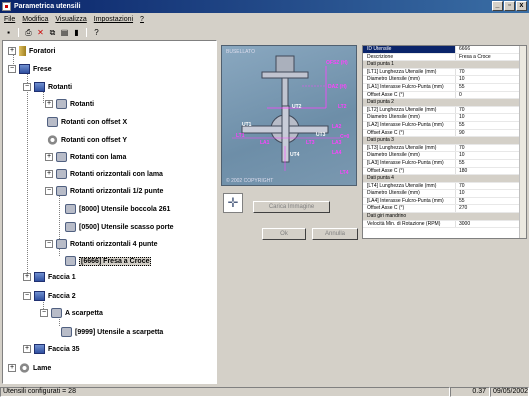  Describe the element at coordinates (509, 6) in the screenshot. I see `maximize-button: ▫` at that location.